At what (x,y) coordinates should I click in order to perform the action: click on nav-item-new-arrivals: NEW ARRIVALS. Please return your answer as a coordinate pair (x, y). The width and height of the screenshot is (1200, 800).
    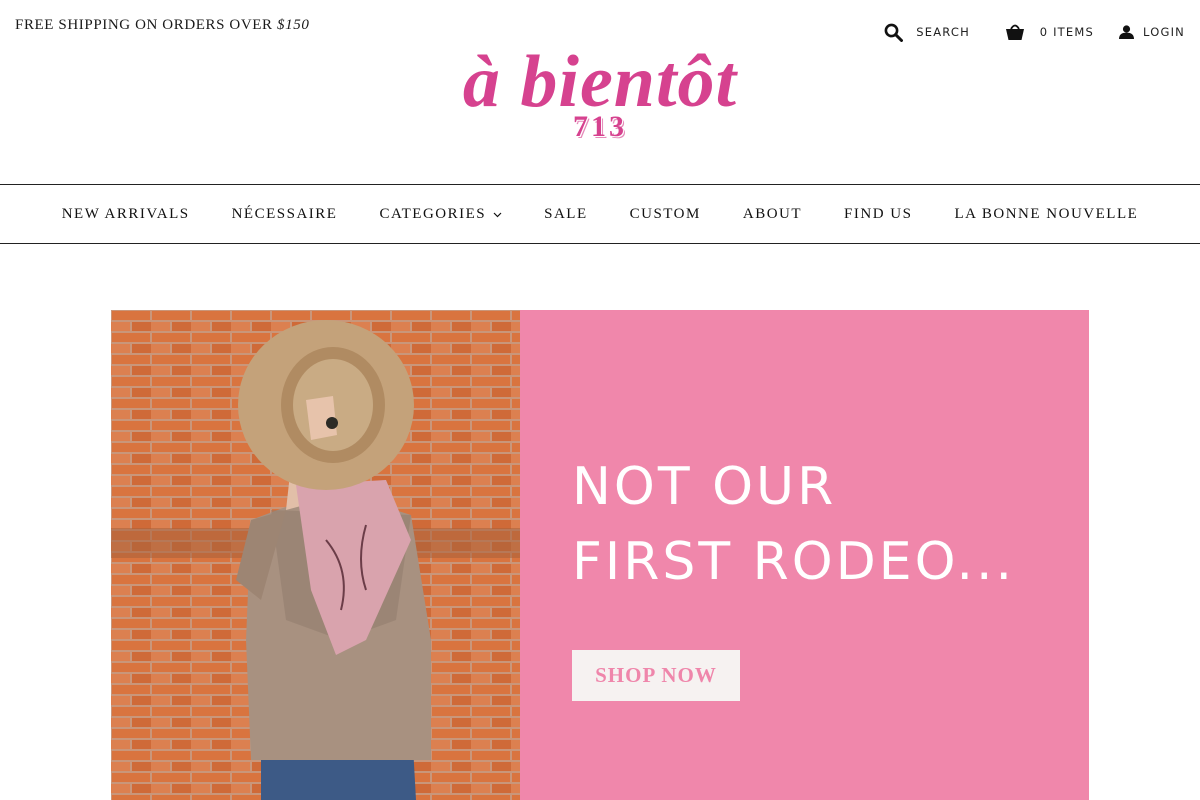
    Looking at the image, I should click on (126, 214).